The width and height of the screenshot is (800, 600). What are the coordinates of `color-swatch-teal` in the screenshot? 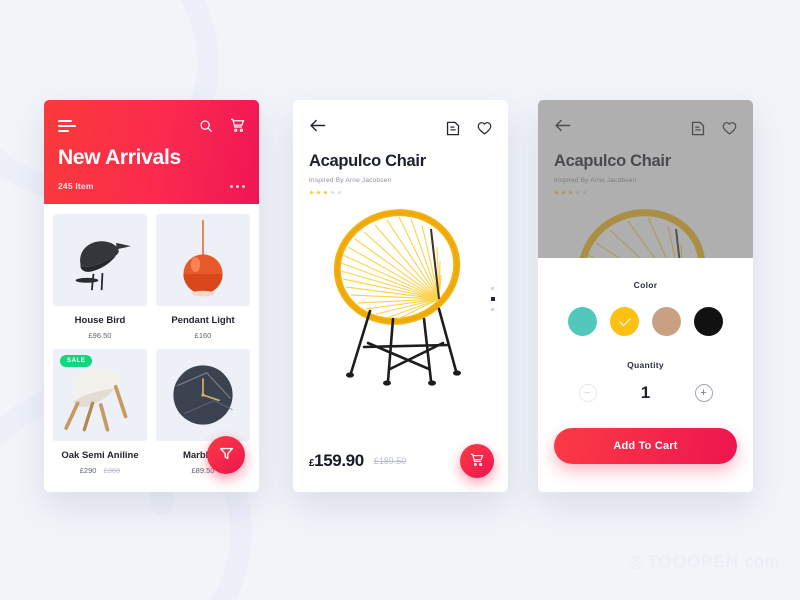 It's located at (582, 321).